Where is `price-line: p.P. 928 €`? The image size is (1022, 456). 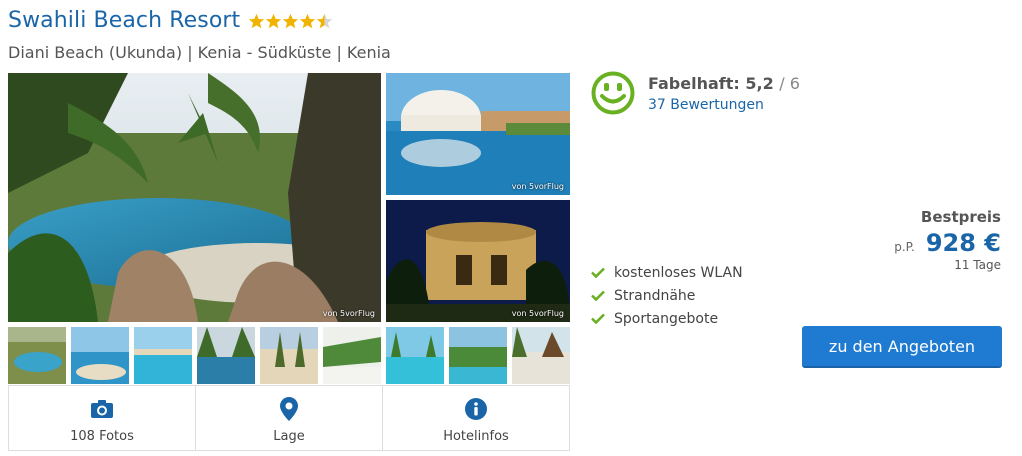
price-line: p.P. 928 € is located at coordinates (947, 243).